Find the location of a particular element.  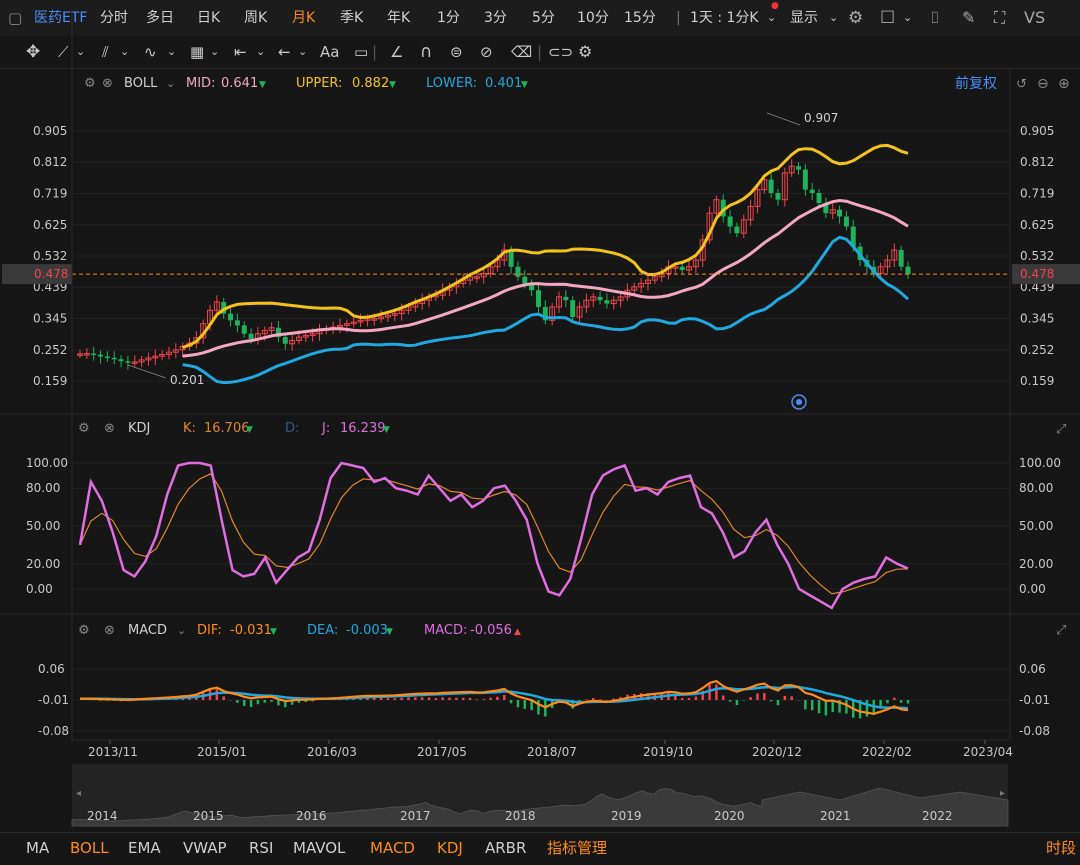

indicator-8: ARBR is located at coordinates (505, 848).